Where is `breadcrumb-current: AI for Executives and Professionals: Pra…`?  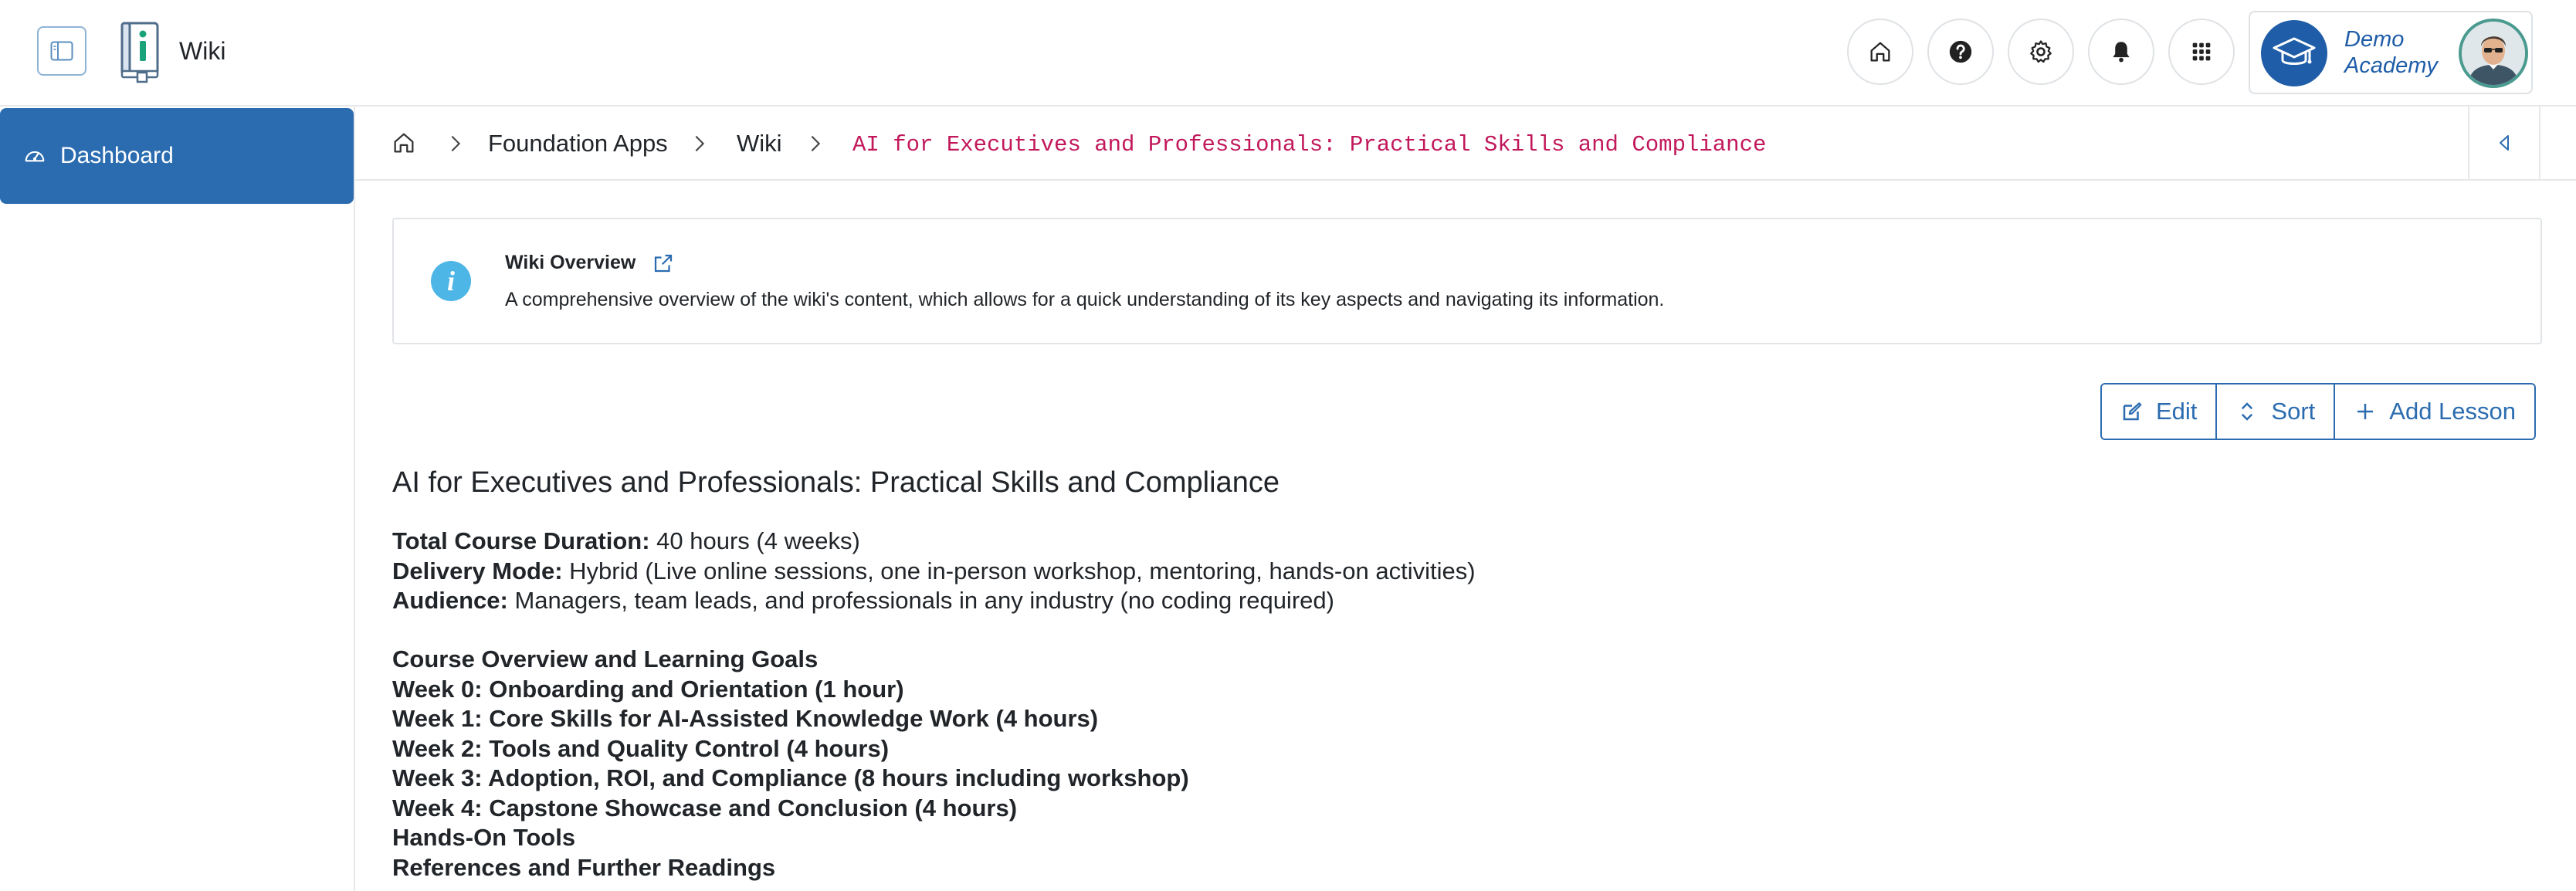 breadcrumb-current: AI for Executives and Professionals: Pra… is located at coordinates (1309, 145).